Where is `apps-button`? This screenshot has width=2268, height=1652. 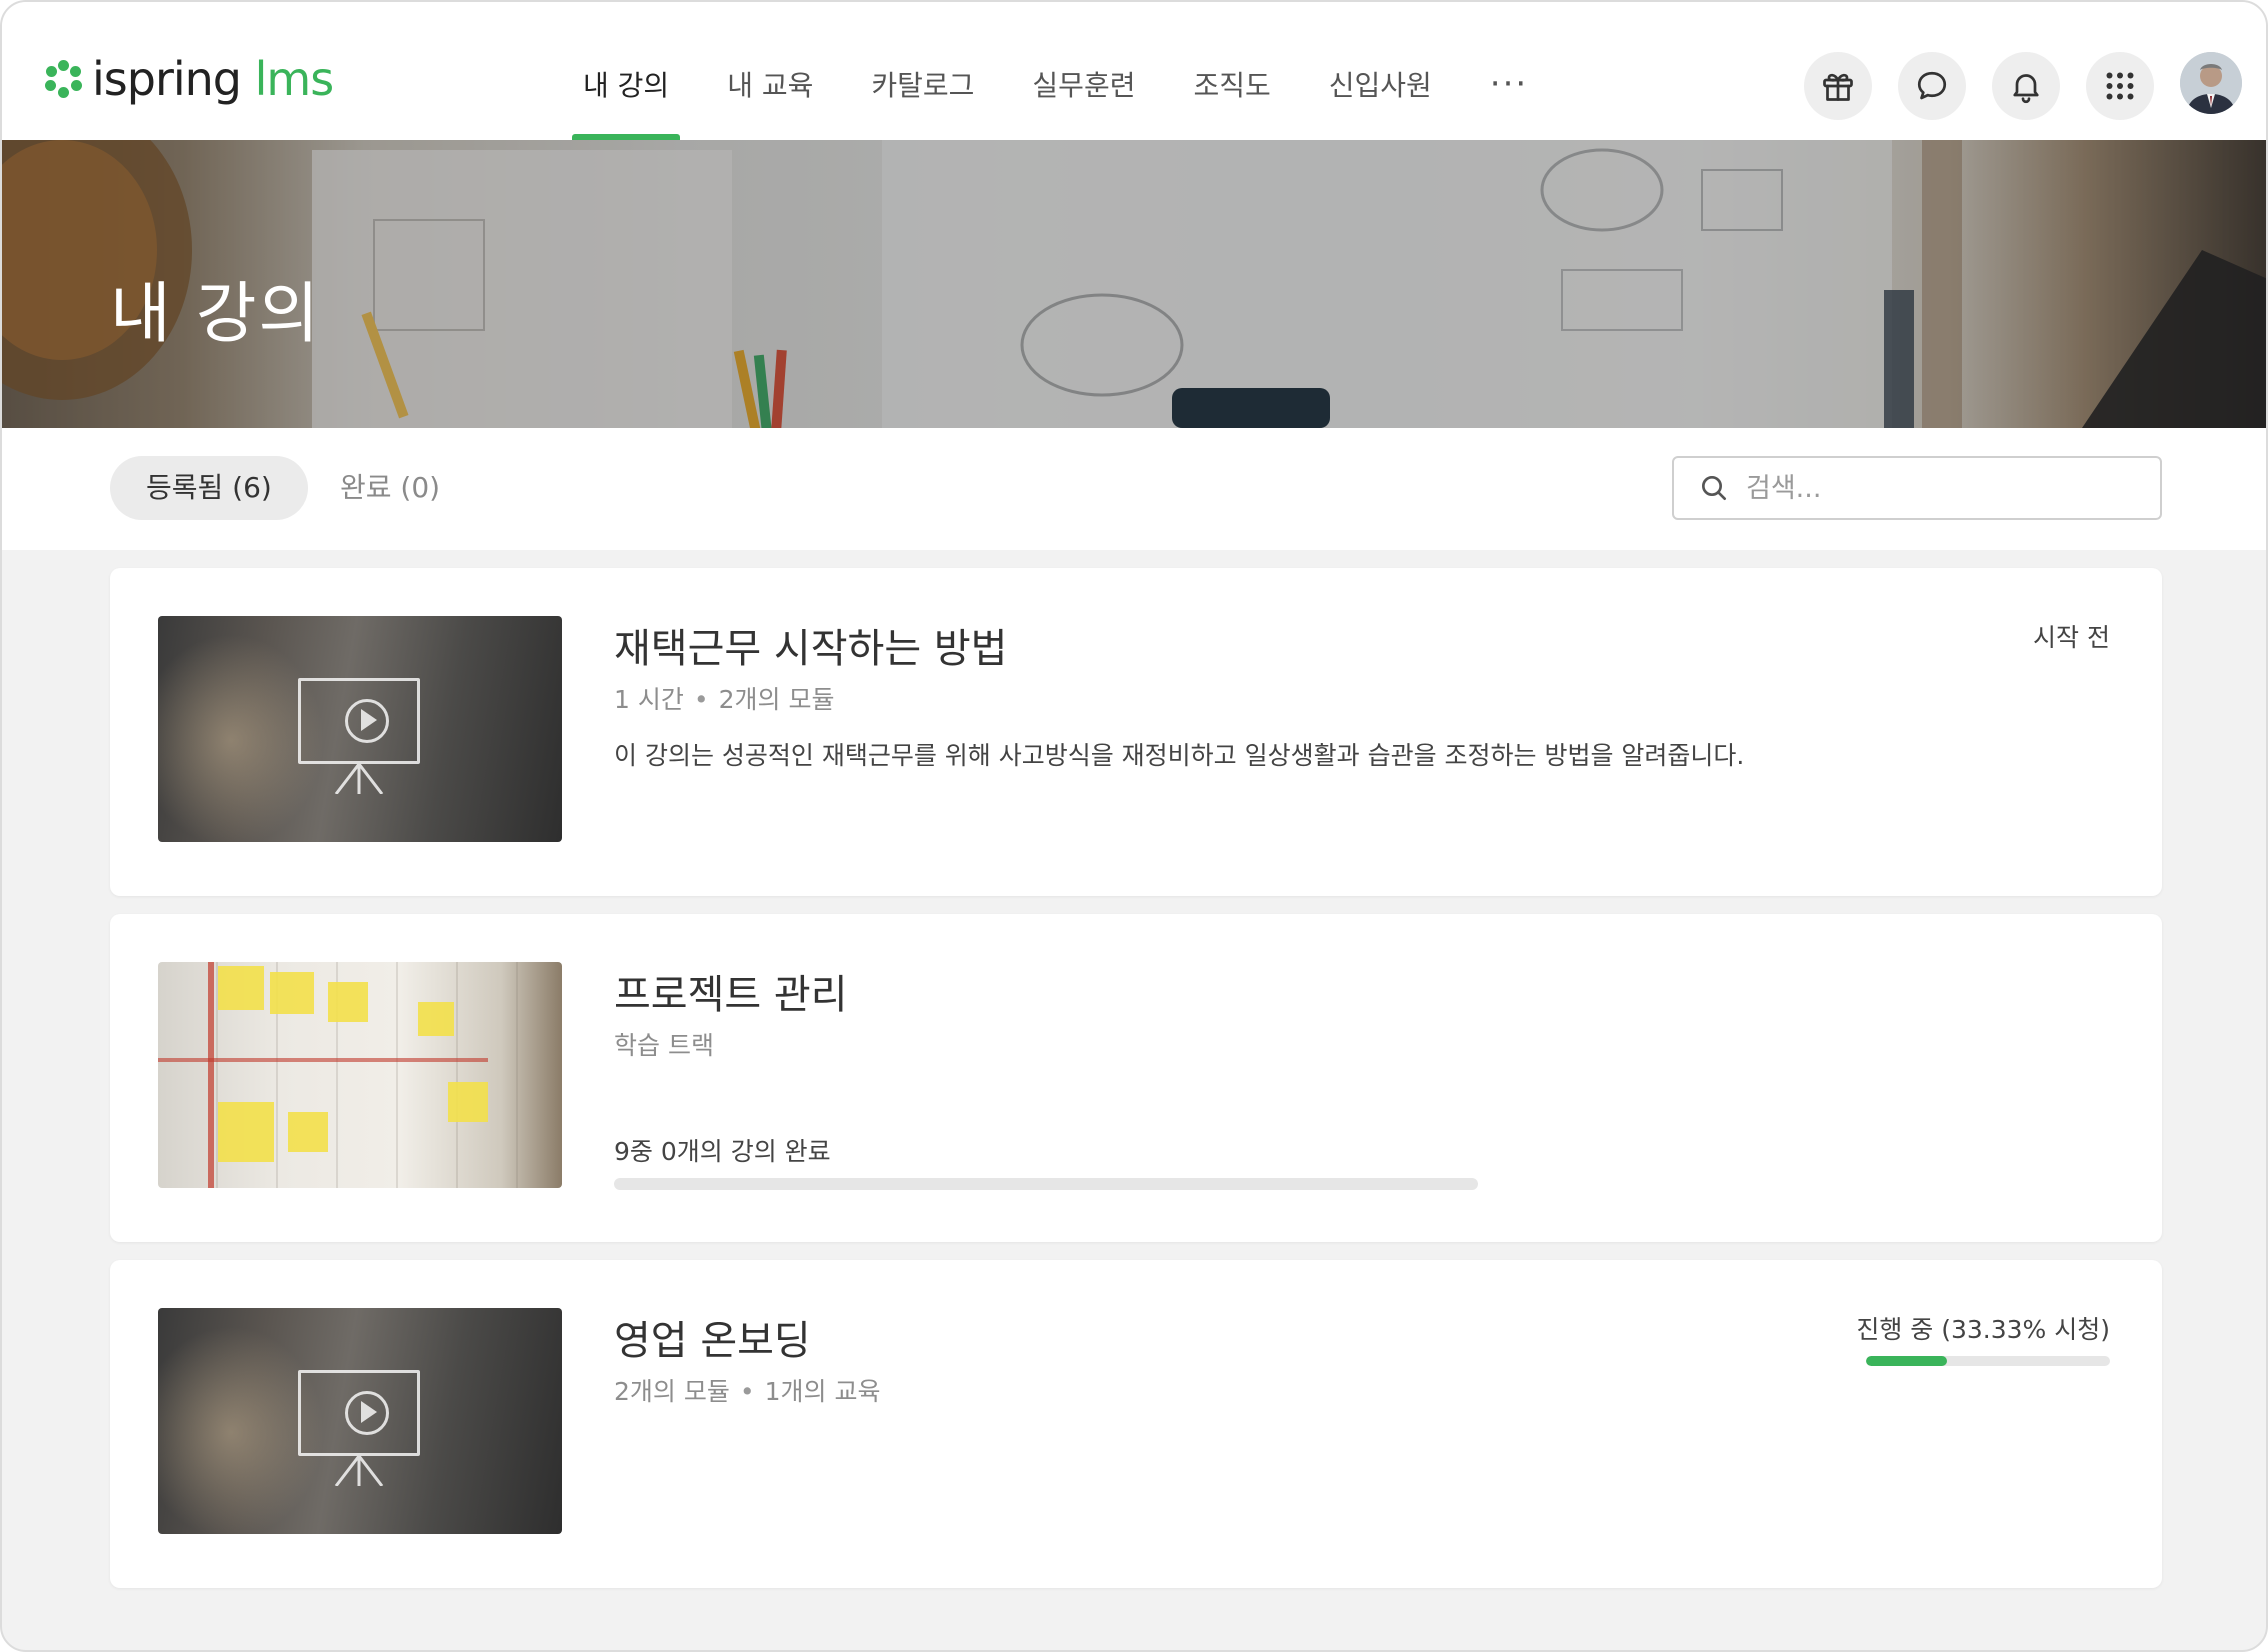
apps-button is located at coordinates (2120, 86).